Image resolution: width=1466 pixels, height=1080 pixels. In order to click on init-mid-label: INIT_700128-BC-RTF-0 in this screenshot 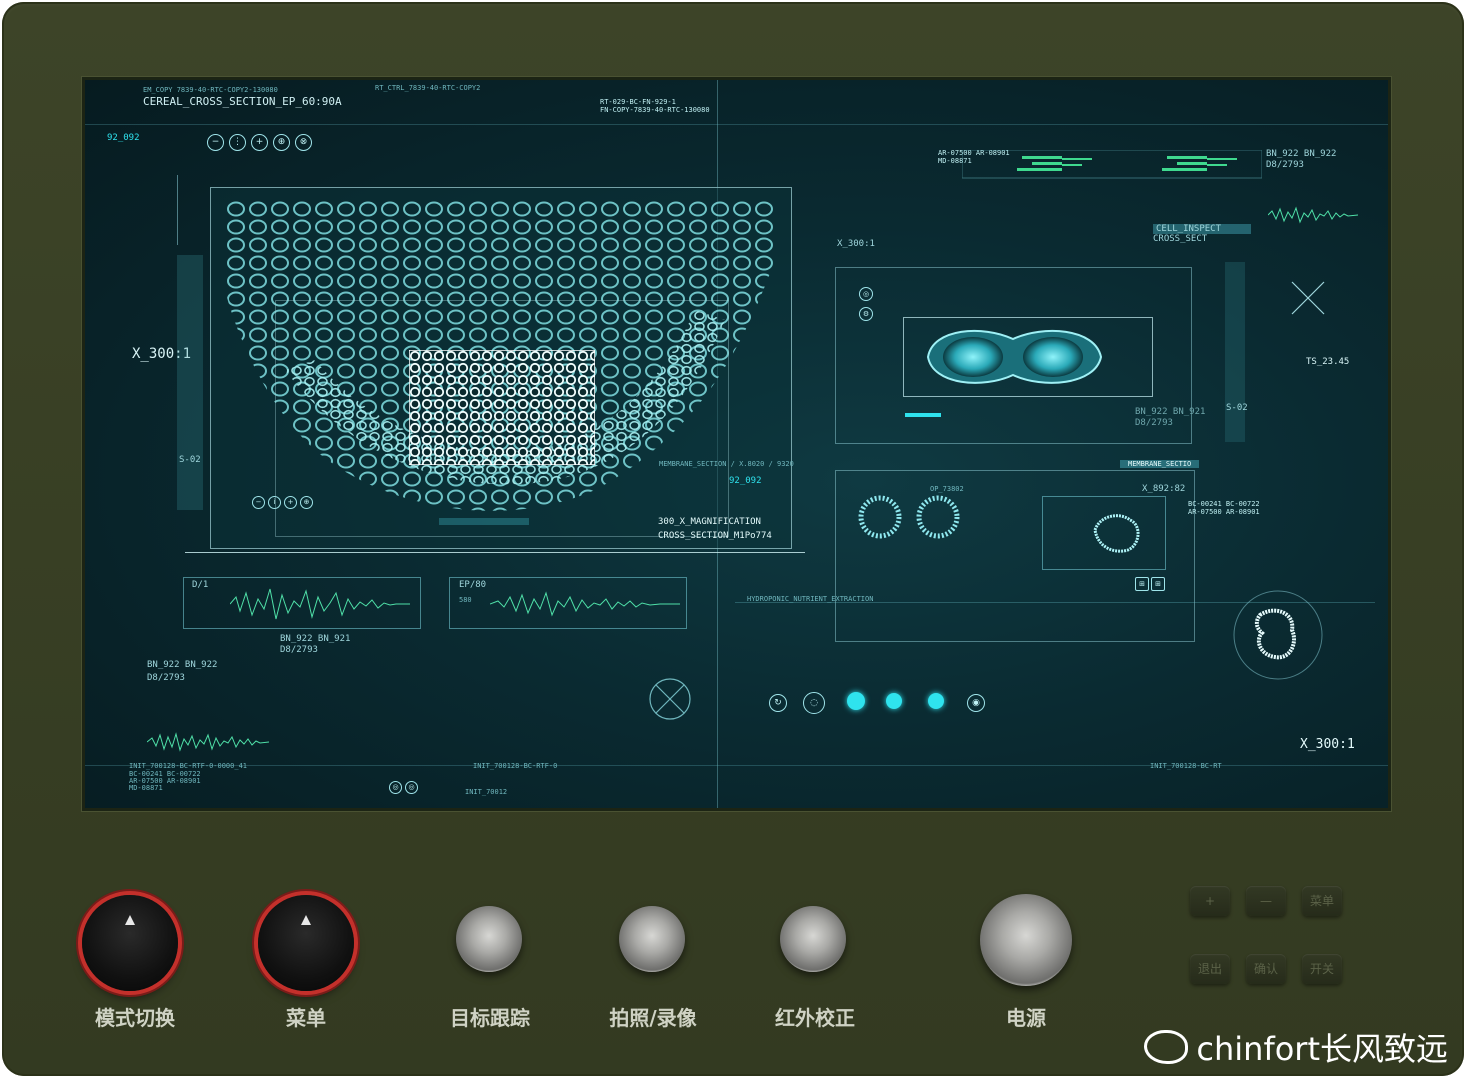, I will do `click(515, 766)`.